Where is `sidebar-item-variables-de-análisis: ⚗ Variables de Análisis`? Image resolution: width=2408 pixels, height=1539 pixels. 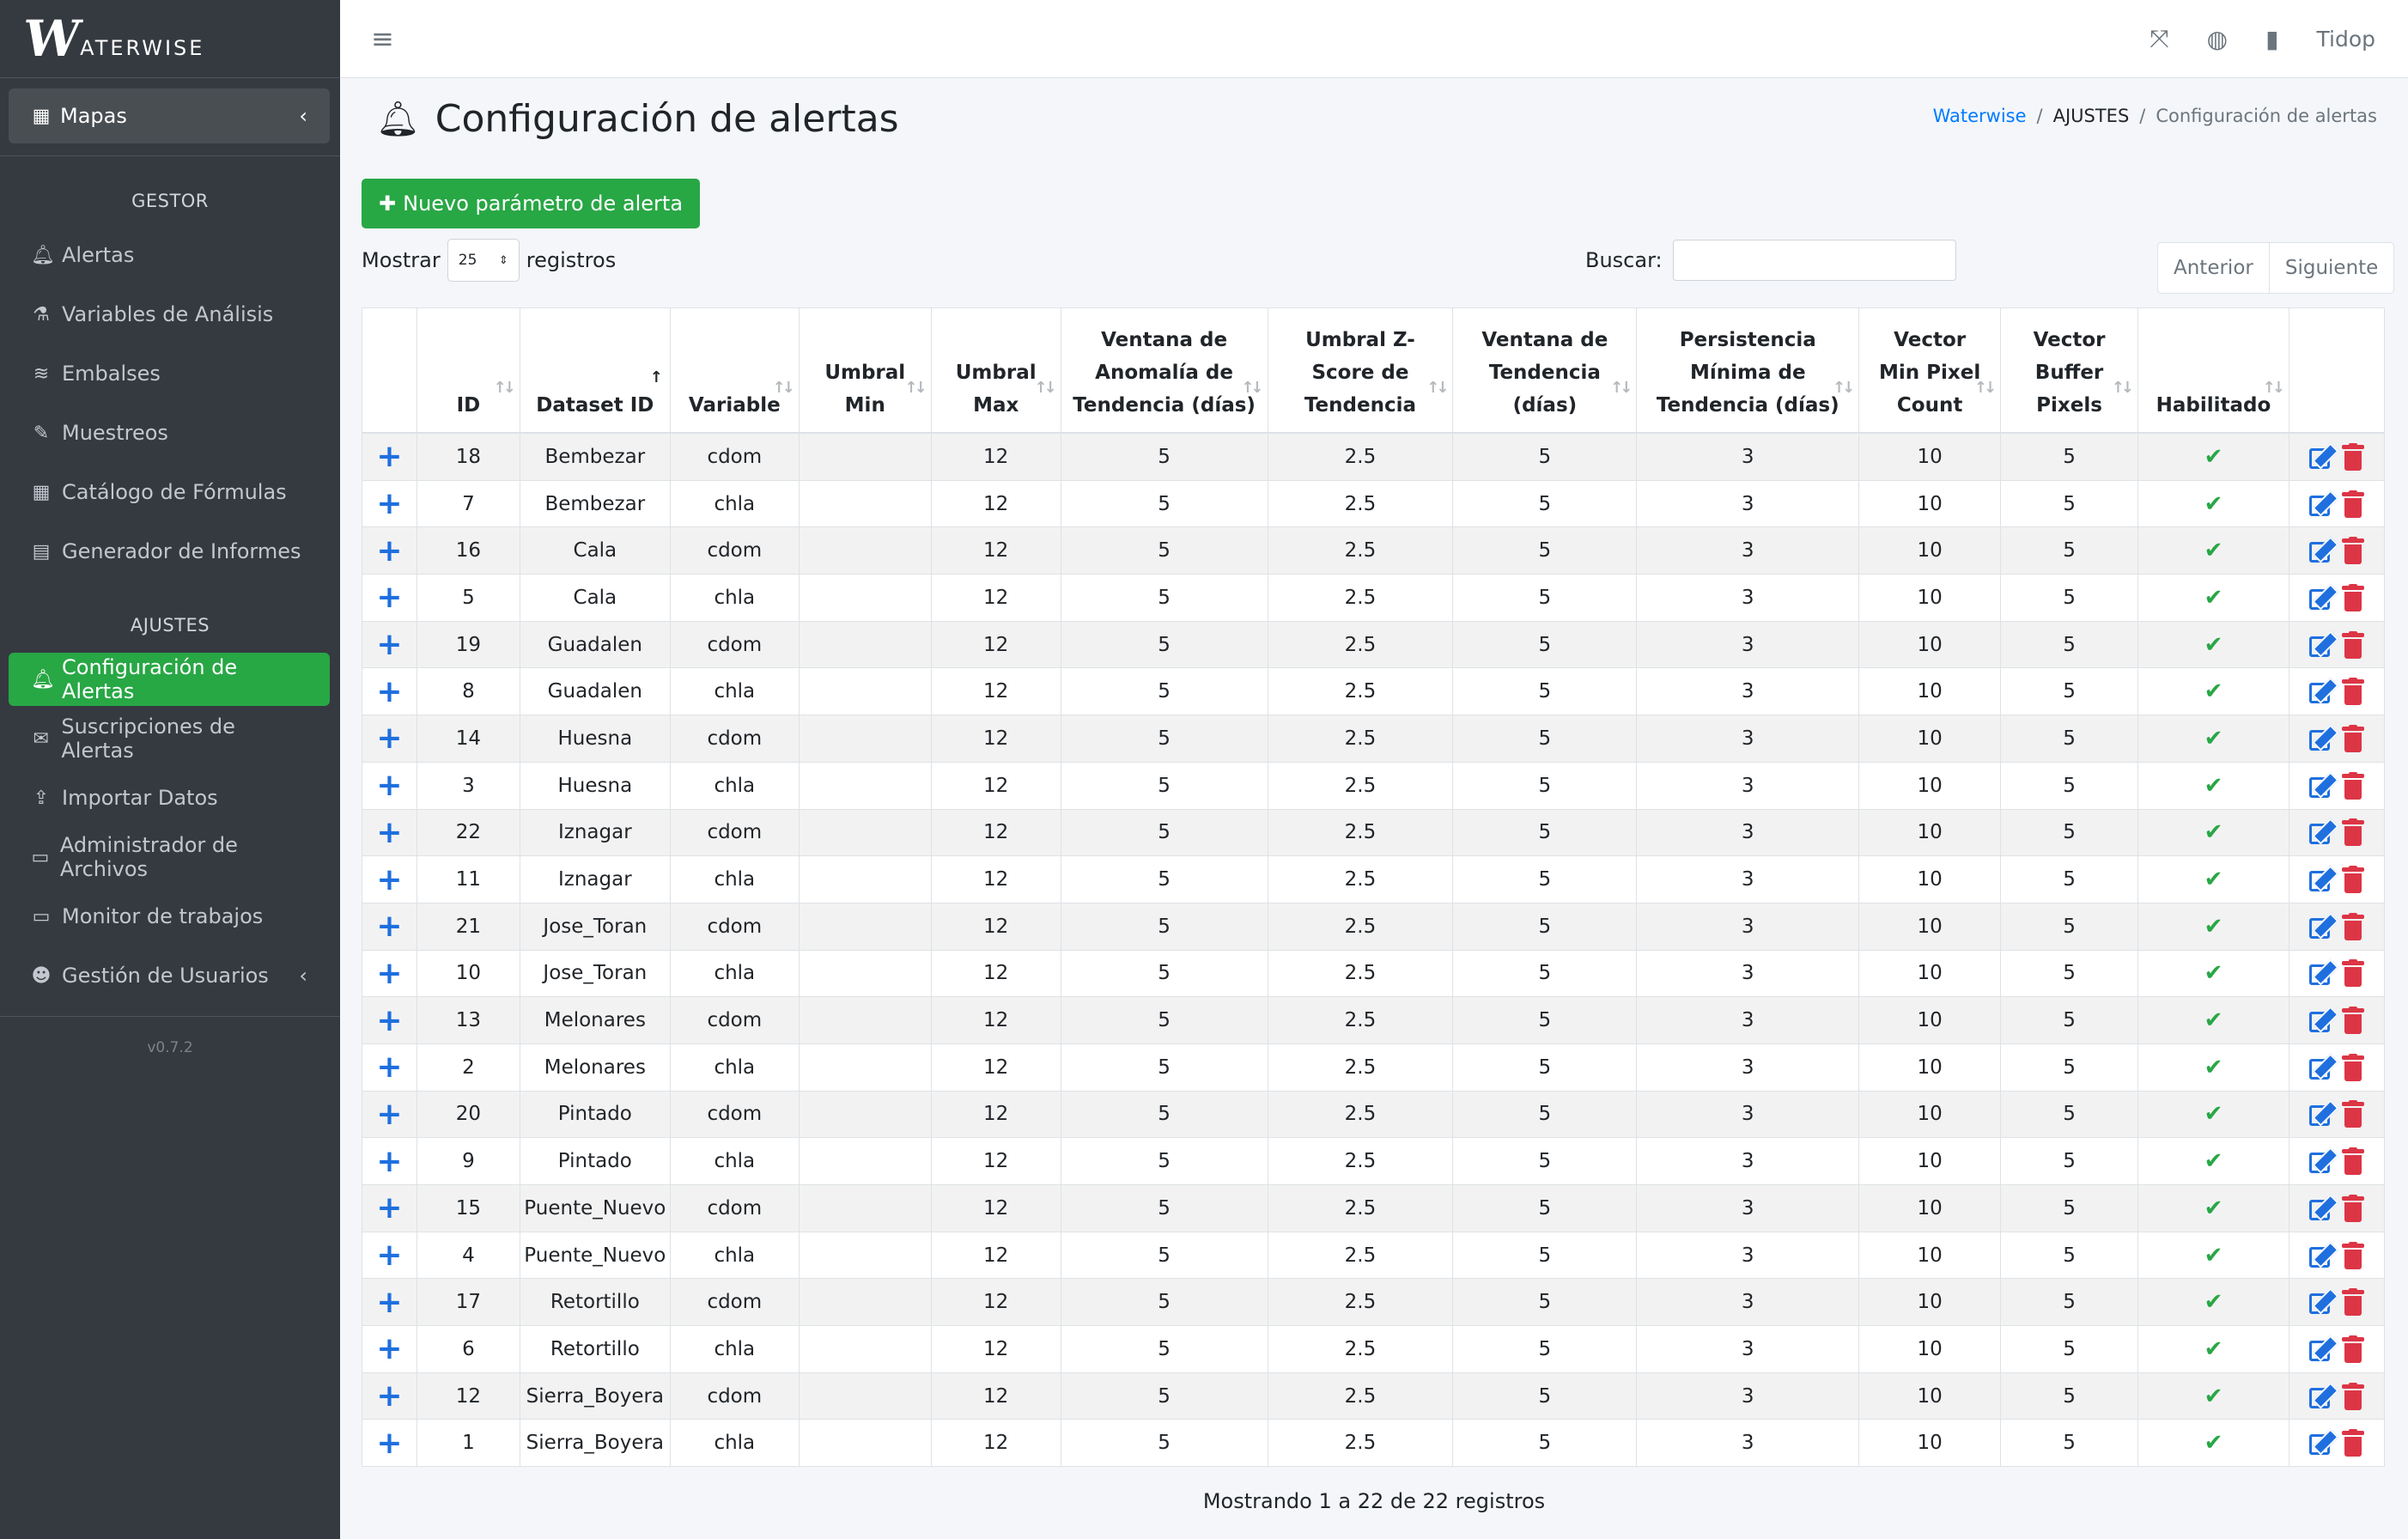
sidebar-item-variables-de-análisis: ⚗ Variables de Análisis is located at coordinates (169, 314).